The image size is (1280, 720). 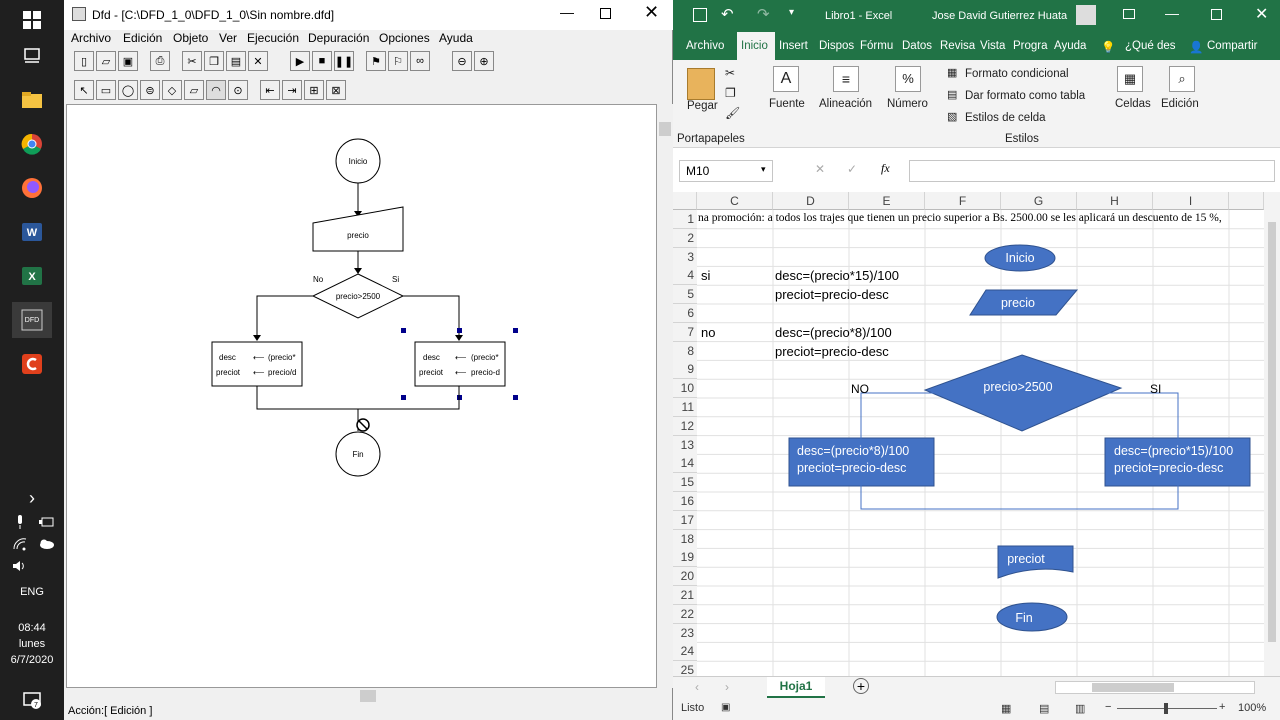 What do you see at coordinates (1222, 707) in the screenshot?
I see `zoom-in-button: +` at bounding box center [1222, 707].